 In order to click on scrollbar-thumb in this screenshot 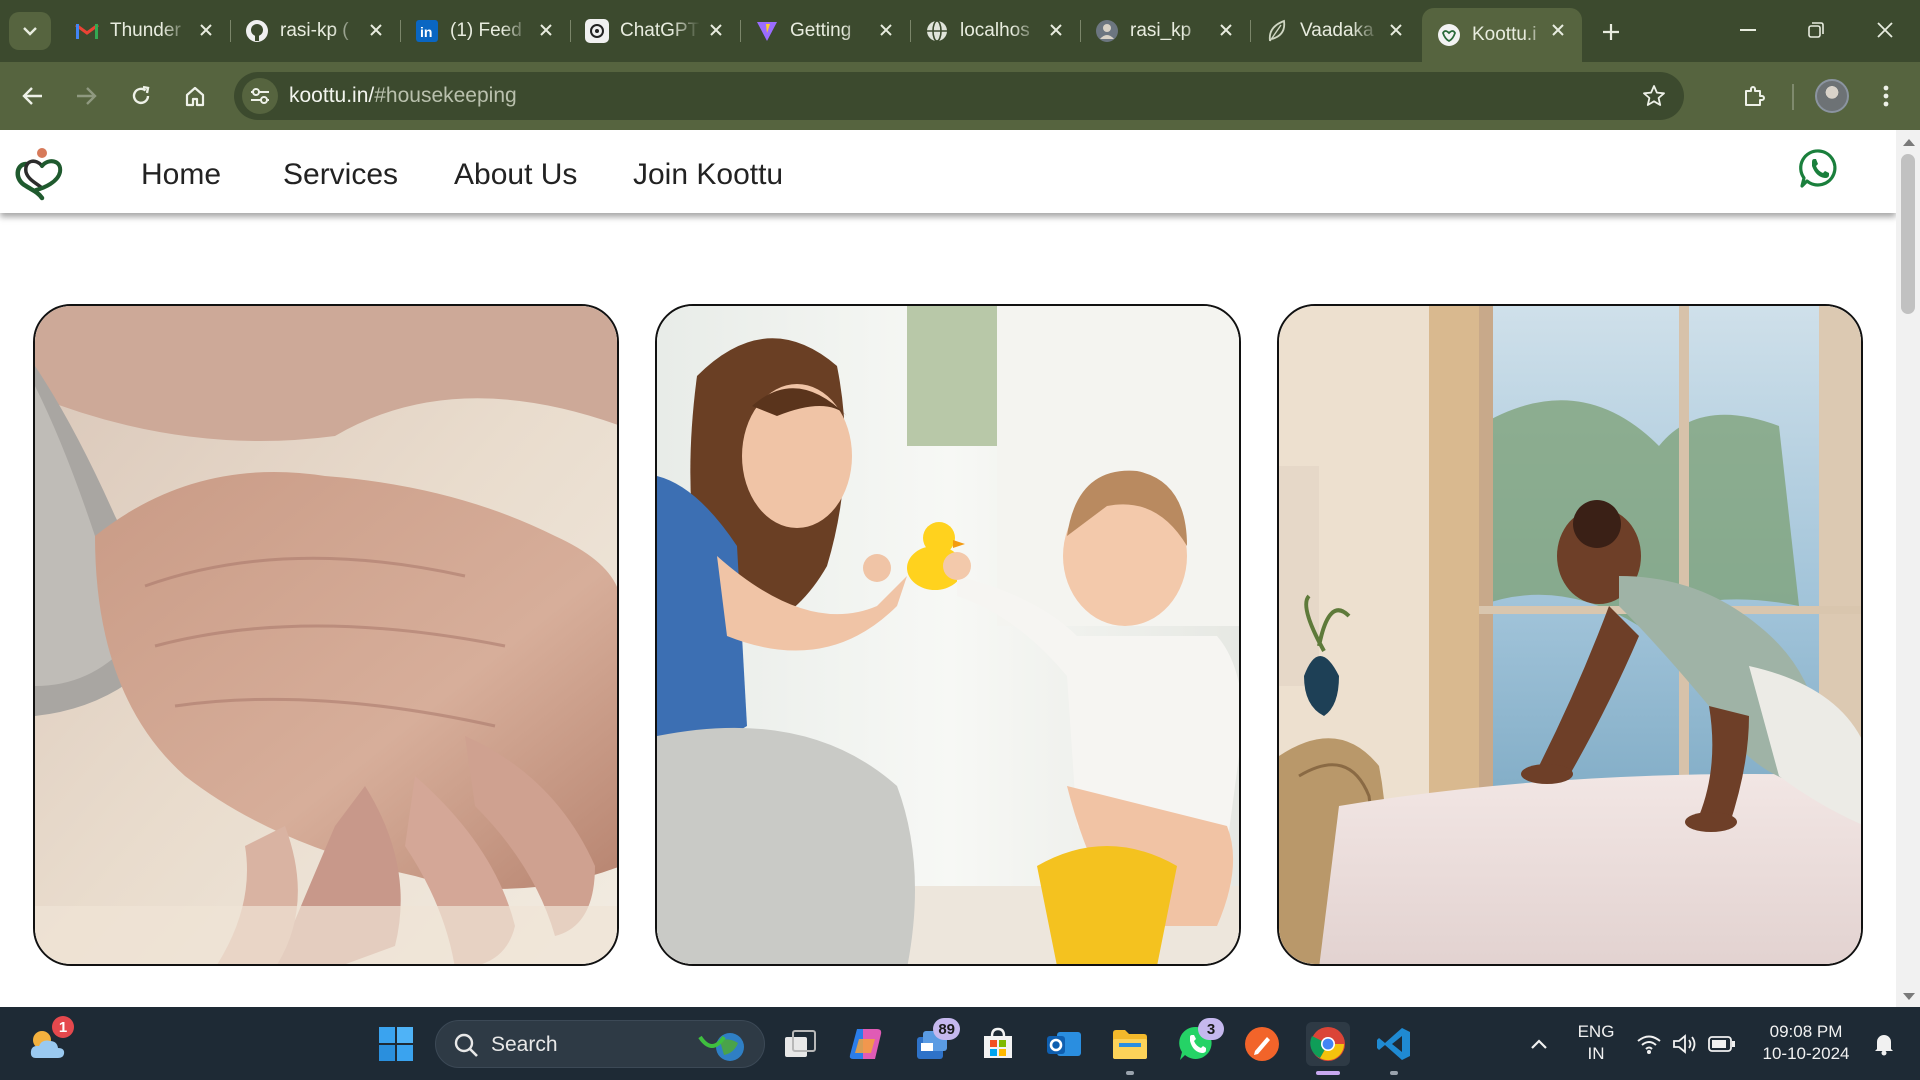, I will do `click(1908, 234)`.